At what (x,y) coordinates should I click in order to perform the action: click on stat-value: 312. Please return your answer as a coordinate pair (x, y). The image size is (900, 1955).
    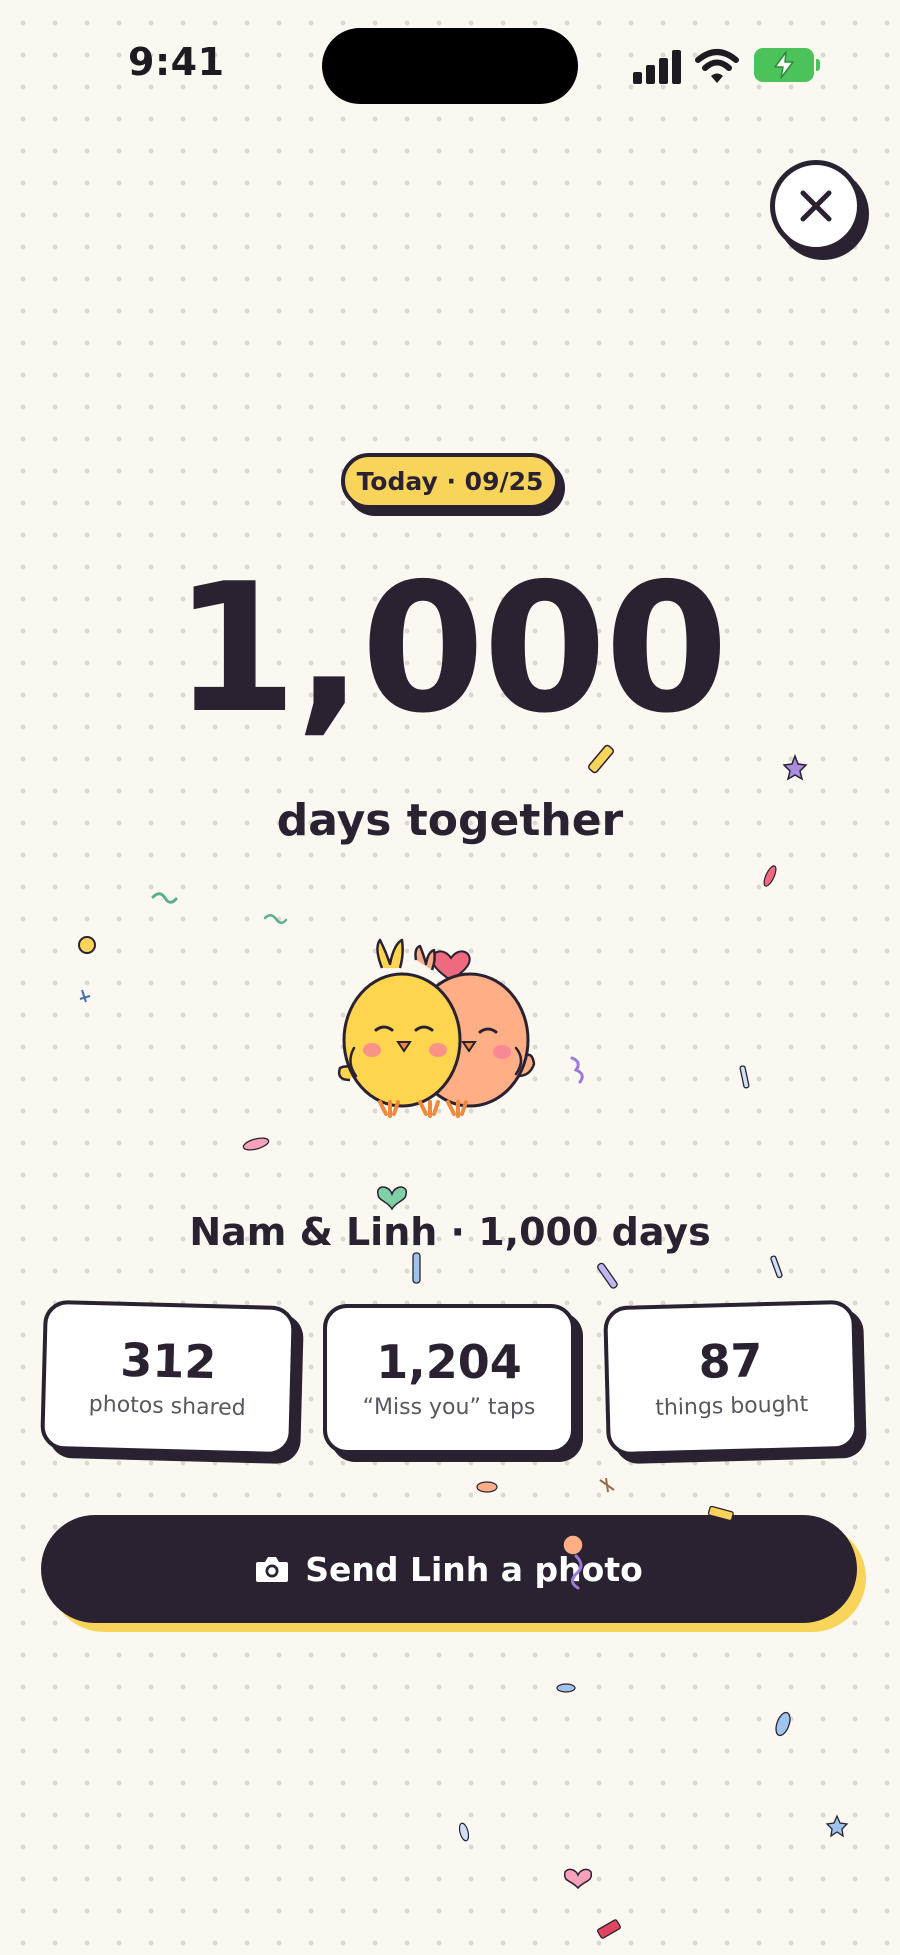
    Looking at the image, I should click on (168, 1361).